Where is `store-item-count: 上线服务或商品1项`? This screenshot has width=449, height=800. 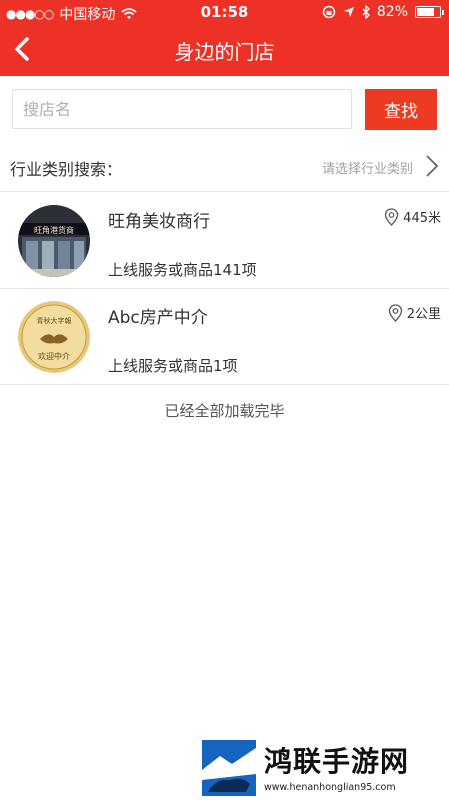
store-item-count: 上线服务或商品1项 is located at coordinates (173, 366).